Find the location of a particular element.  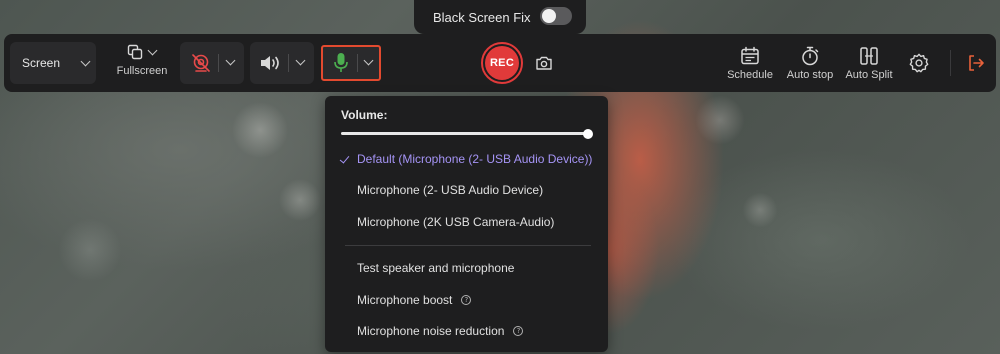

device-option-label: Microphone (2K USB Camera-Audio) is located at coordinates (456, 222).